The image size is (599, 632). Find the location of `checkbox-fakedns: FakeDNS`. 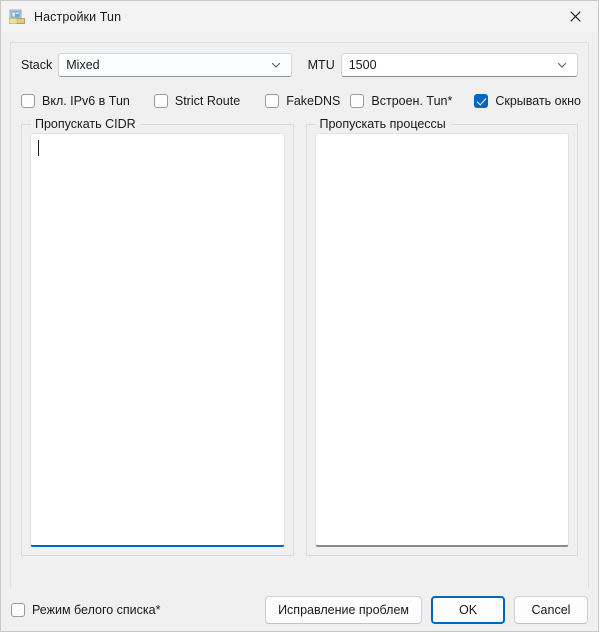

checkbox-fakedns: FakeDNS is located at coordinates (302, 101).